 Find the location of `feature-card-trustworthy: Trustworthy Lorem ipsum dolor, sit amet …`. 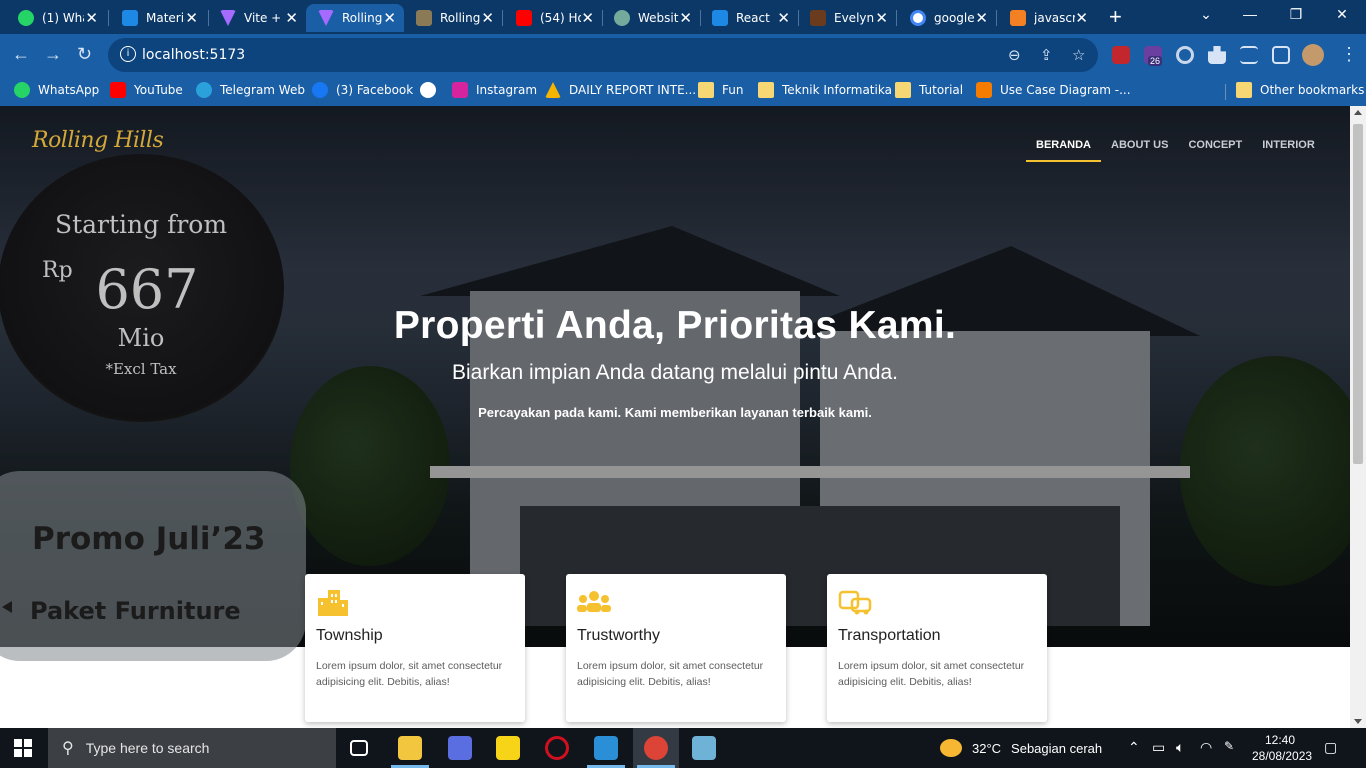

feature-card-trustworthy: Trustworthy Lorem ipsum dolor, sit amet … is located at coordinates (676, 648).